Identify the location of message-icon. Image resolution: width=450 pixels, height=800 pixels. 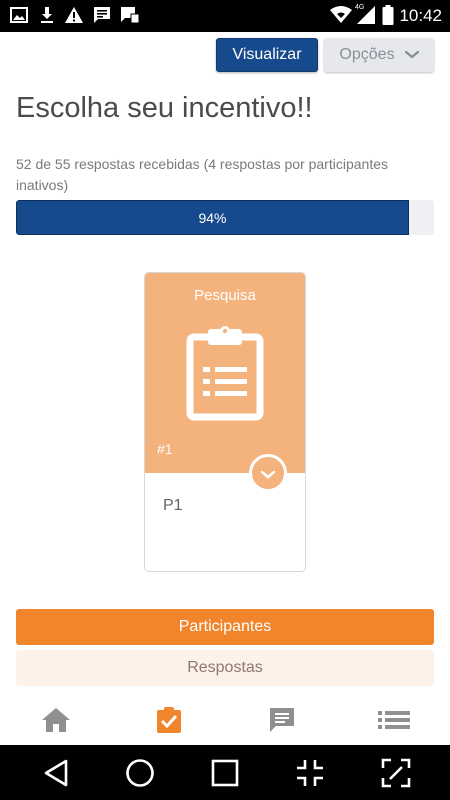
(102, 17).